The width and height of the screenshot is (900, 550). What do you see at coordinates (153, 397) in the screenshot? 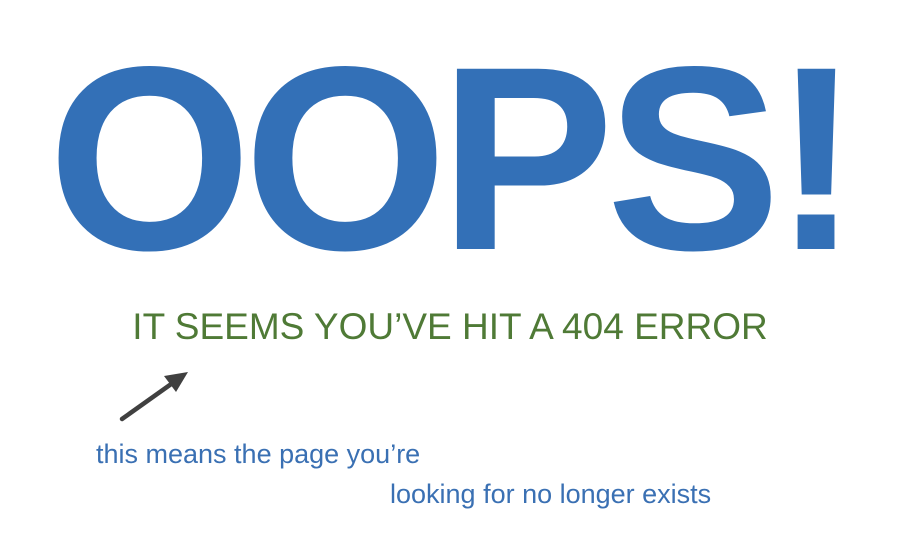
I see `arrow-up-right-icon` at bounding box center [153, 397].